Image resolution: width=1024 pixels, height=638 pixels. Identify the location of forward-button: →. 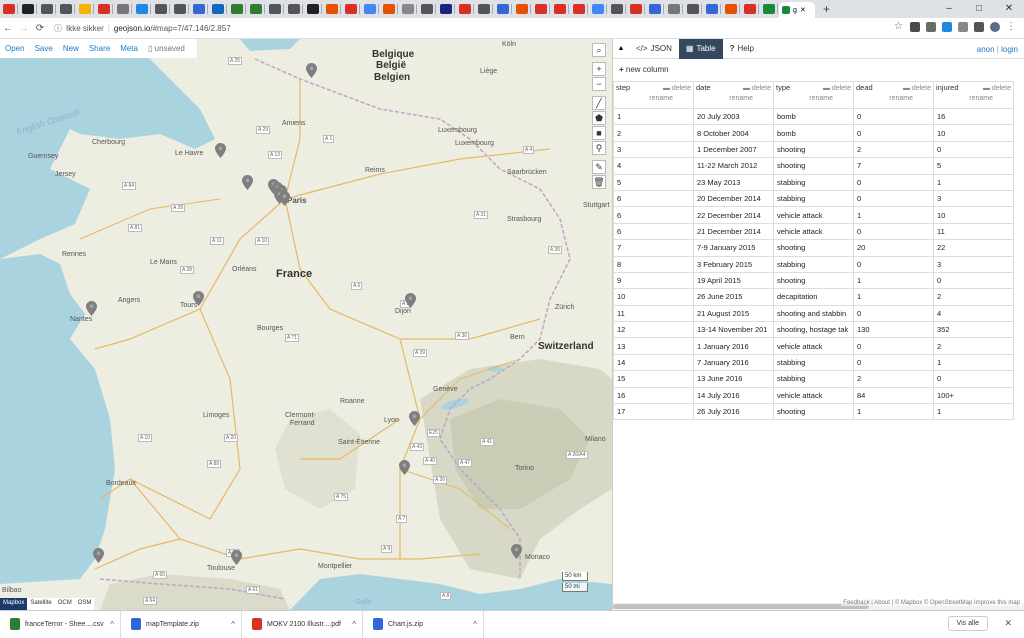
(24, 28).